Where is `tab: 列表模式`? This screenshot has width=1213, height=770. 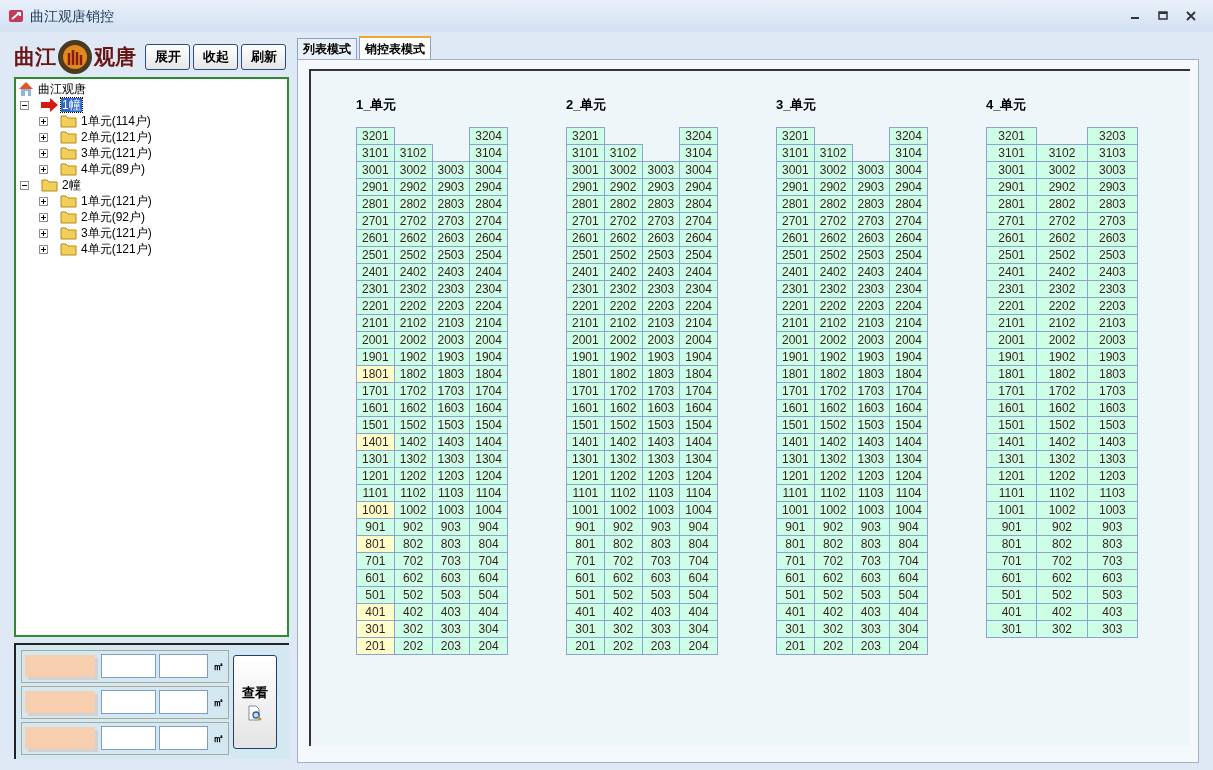
tab: 列表模式 is located at coordinates (327, 48).